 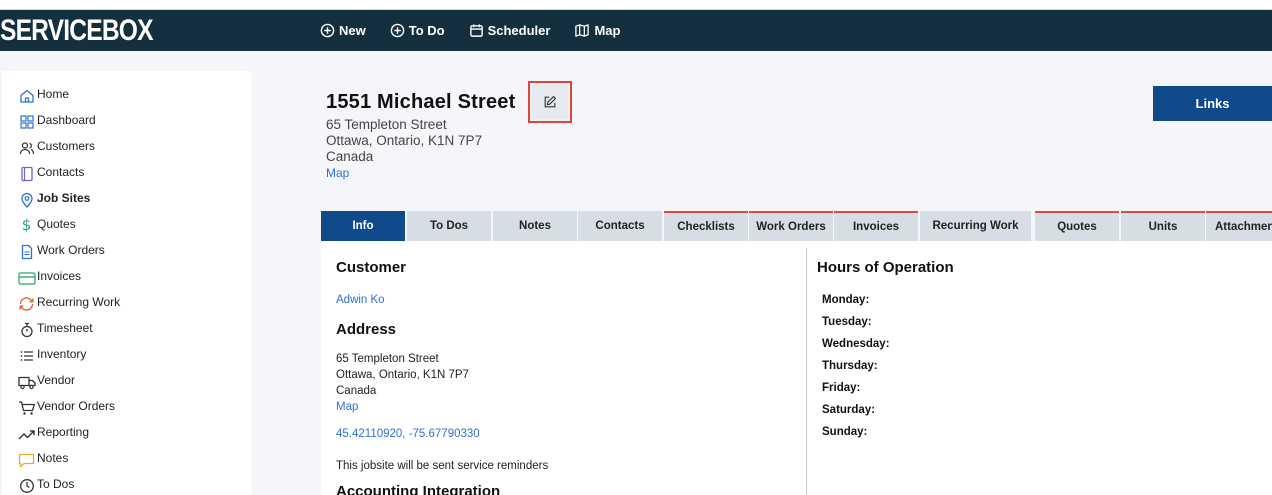 I want to click on site-address-line2: Ottawa, Ontario, K1N 7P7, so click(x=404, y=140).